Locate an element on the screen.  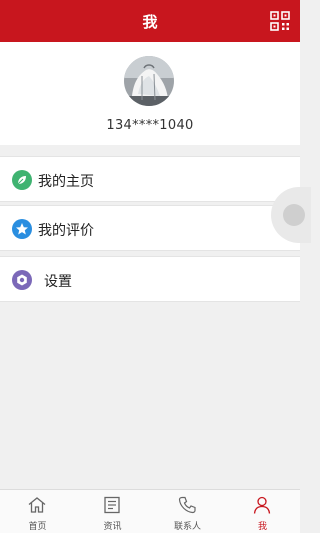
tab-home: 首页 is located at coordinates (37, 511).